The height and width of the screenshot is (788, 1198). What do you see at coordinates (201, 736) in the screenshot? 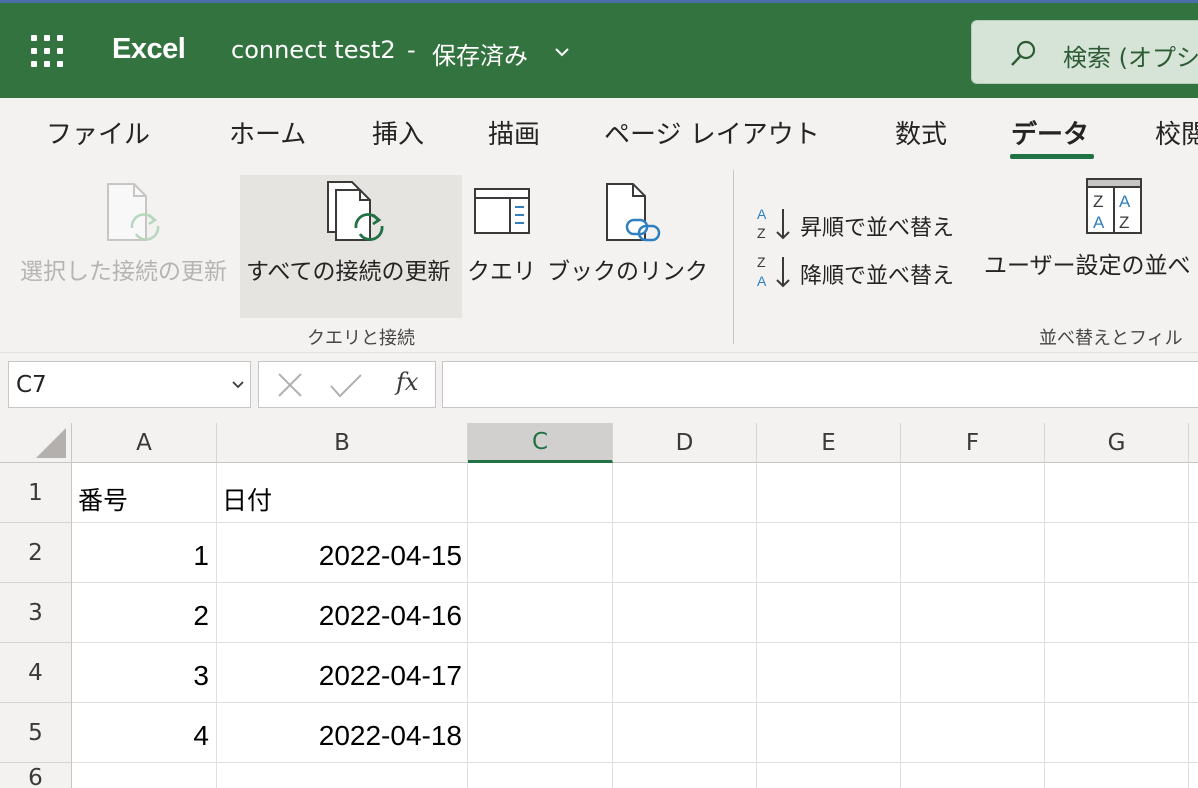
I see `cell-a5: 4` at bounding box center [201, 736].